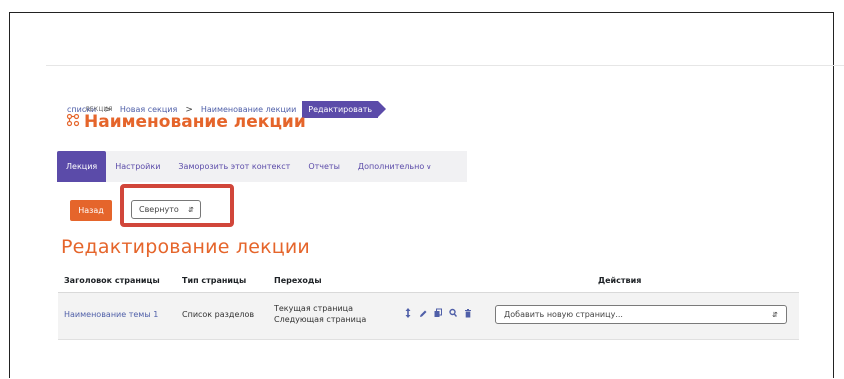  What do you see at coordinates (82, 166) in the screenshot?
I see `tab-lesson: Лекция` at bounding box center [82, 166].